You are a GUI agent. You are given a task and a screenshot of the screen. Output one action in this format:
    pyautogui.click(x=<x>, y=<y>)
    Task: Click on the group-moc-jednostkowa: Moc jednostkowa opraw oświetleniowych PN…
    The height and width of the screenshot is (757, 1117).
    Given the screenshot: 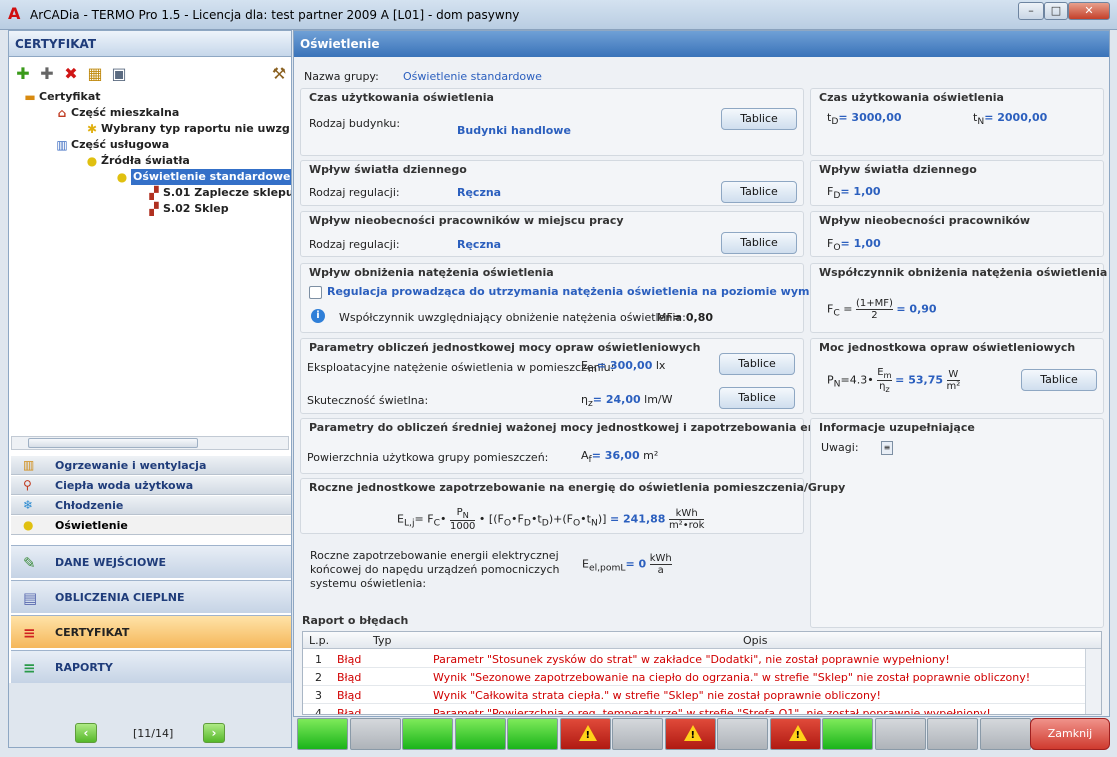 What is the action you would take?
    pyautogui.click(x=957, y=376)
    